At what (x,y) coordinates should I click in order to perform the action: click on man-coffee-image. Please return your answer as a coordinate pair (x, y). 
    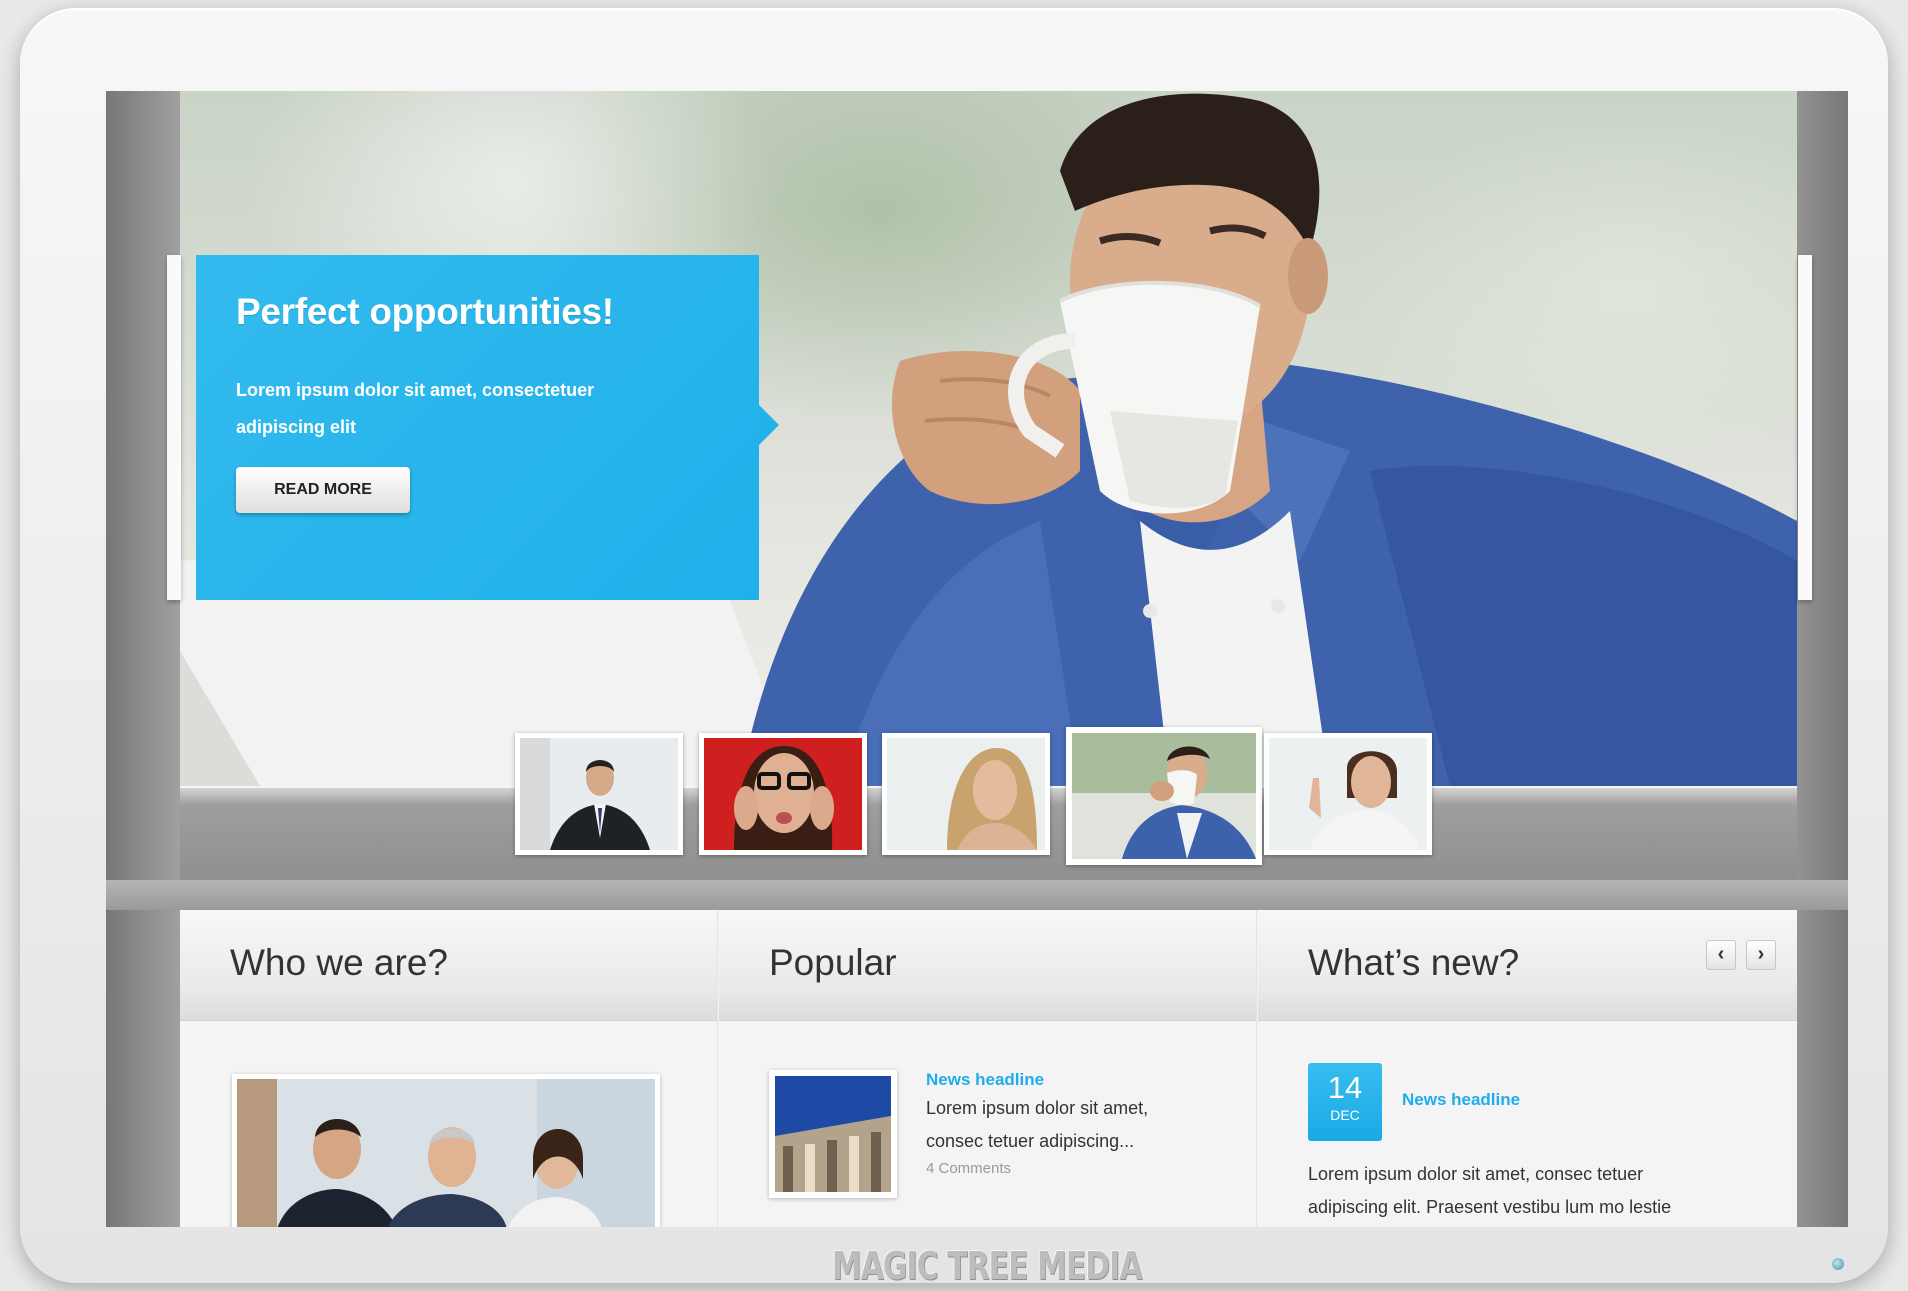
    Looking at the image, I should click on (1164, 796).